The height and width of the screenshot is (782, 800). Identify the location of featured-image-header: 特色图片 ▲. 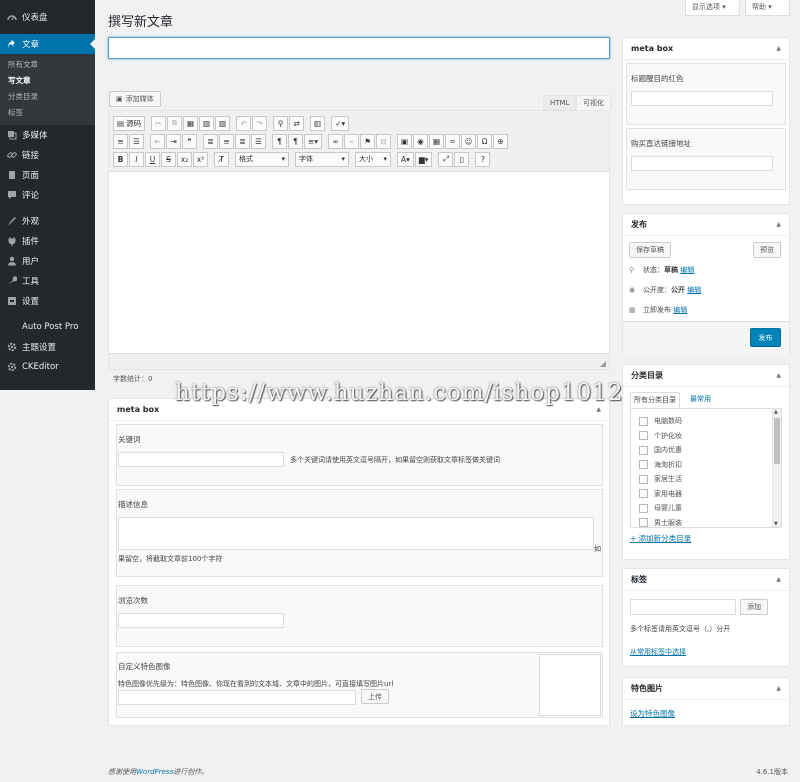
(706, 689).